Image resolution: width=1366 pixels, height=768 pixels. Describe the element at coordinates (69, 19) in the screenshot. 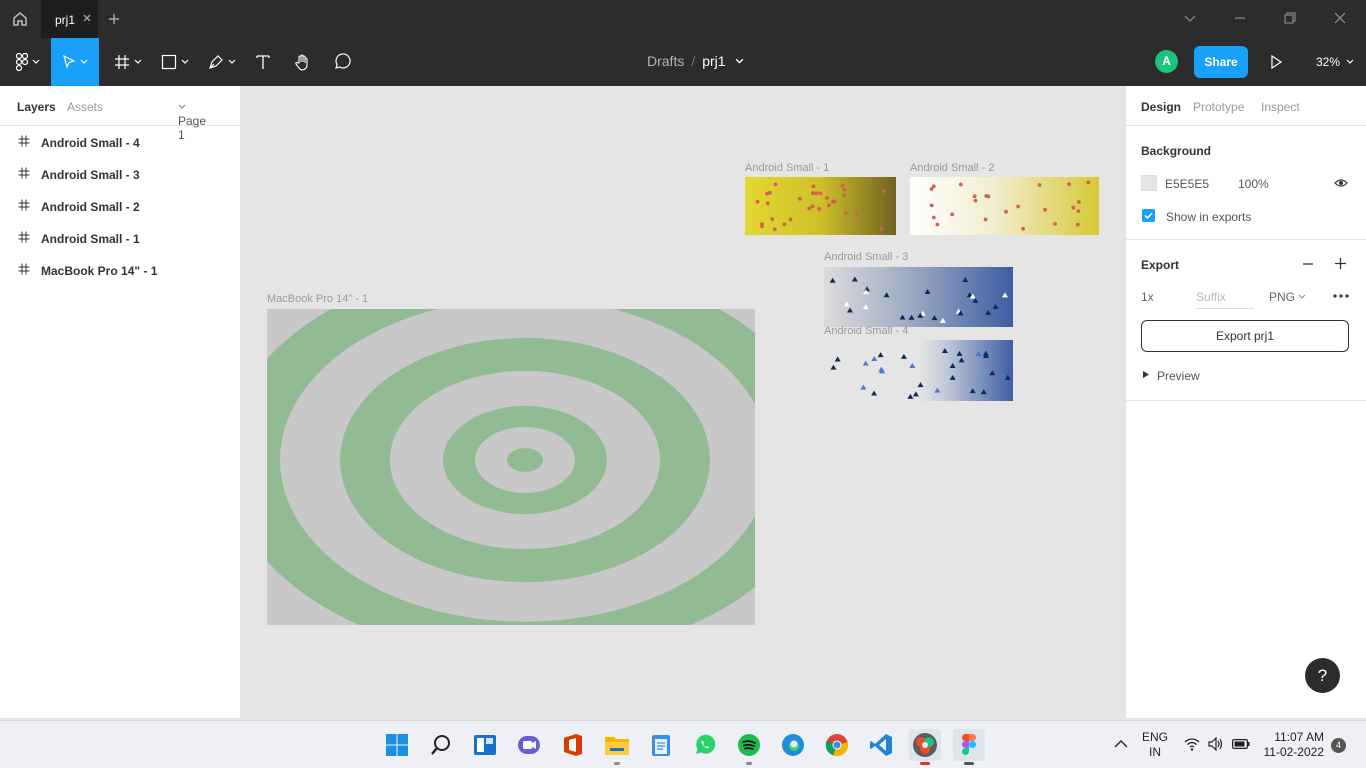

I see `file-tab: prj1` at that location.